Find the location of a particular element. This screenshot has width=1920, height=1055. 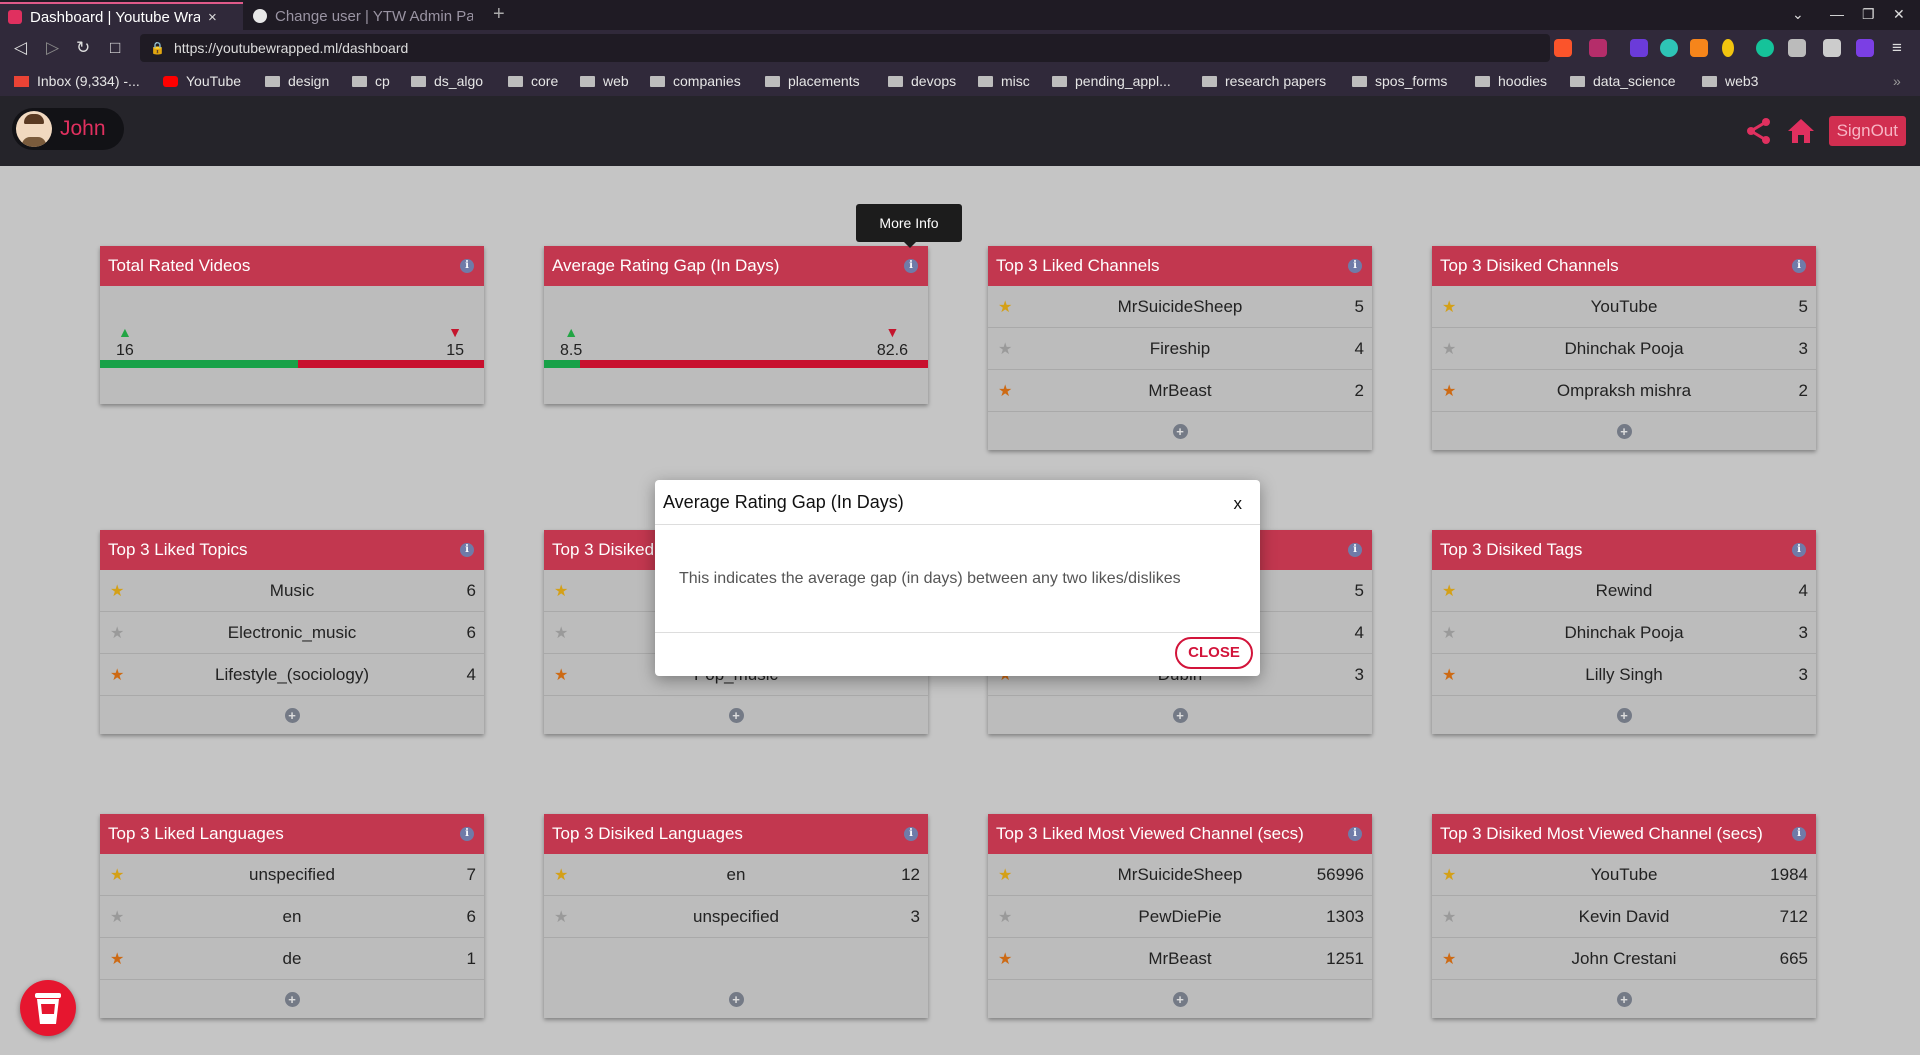

back-icon: ◁ is located at coordinates (20, 48).